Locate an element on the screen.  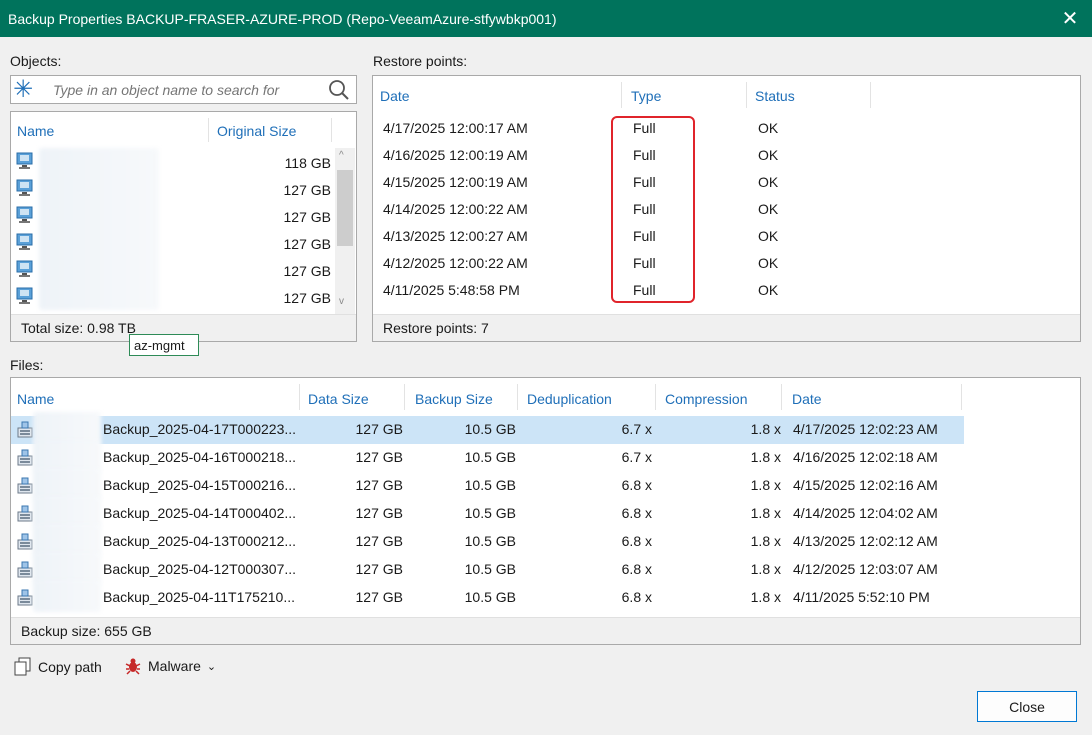
restore-col-type: Type is located at coordinates (646, 96).